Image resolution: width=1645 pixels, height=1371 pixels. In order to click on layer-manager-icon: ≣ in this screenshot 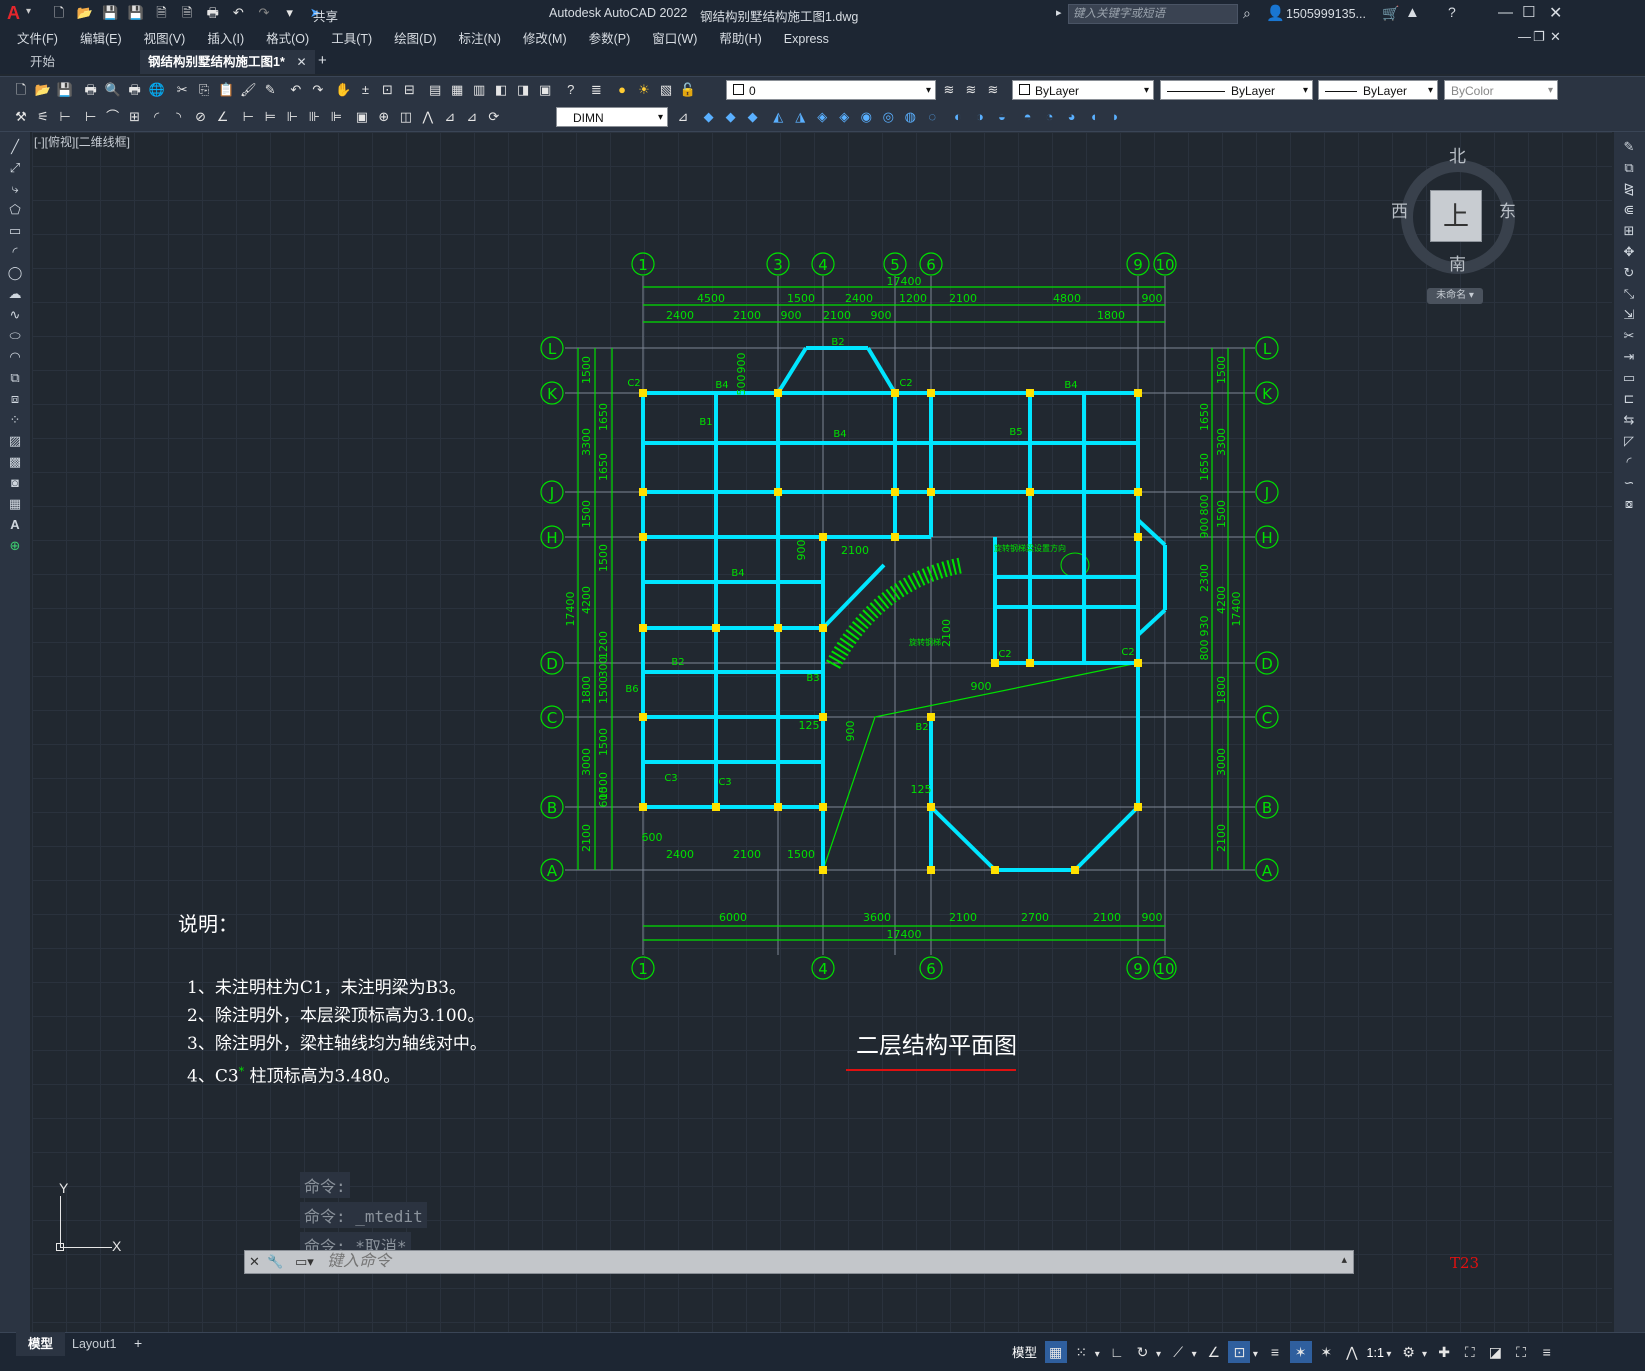, I will do `click(596, 90)`.